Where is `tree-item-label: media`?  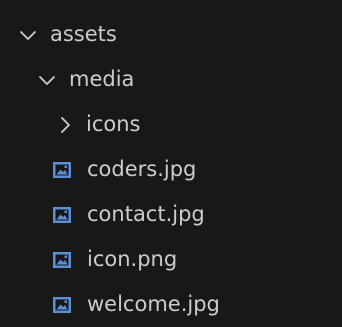
tree-item-label: media is located at coordinates (102, 79).